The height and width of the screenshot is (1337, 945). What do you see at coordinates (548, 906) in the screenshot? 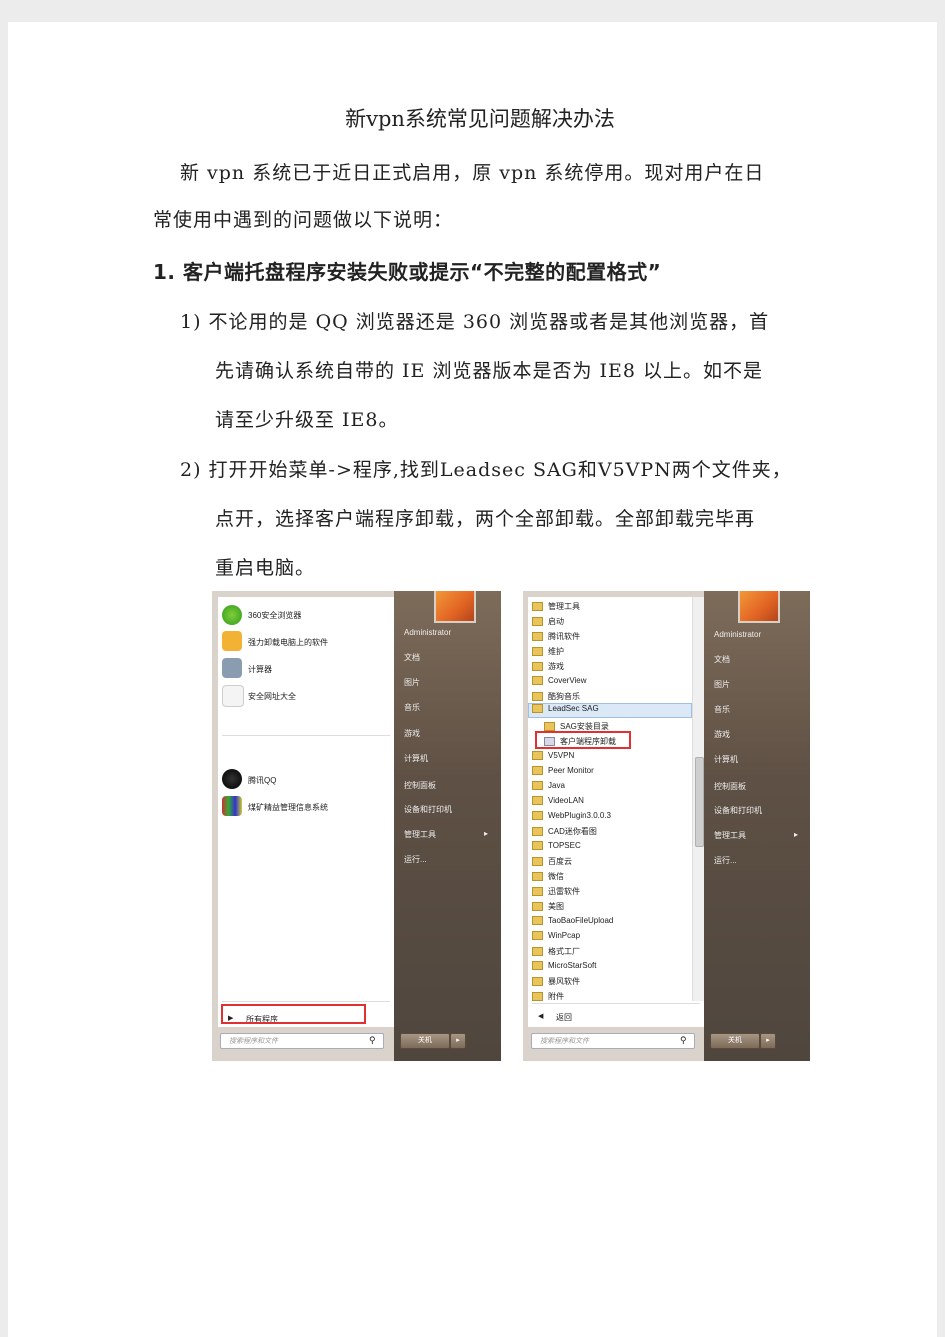
I see `folder-item: 美图` at bounding box center [548, 906].